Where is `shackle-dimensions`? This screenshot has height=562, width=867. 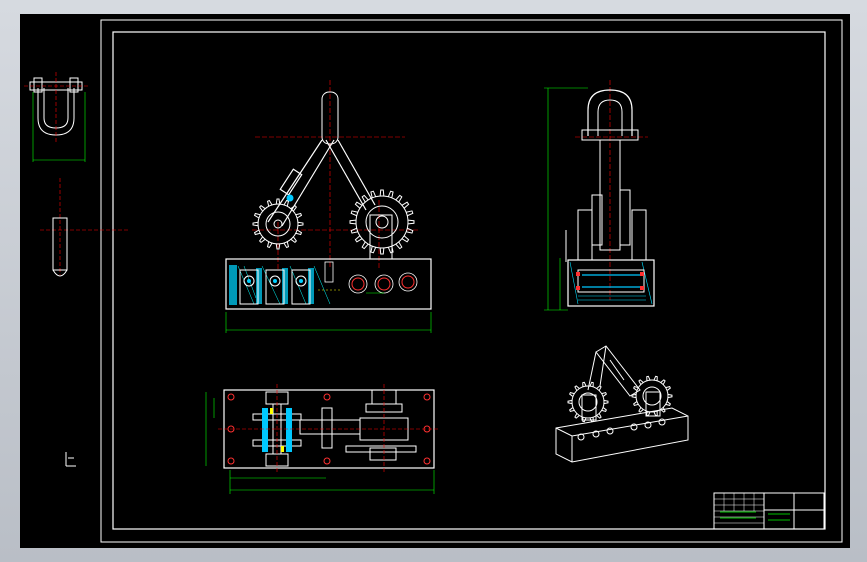 shackle-dimensions is located at coordinates (59, 127).